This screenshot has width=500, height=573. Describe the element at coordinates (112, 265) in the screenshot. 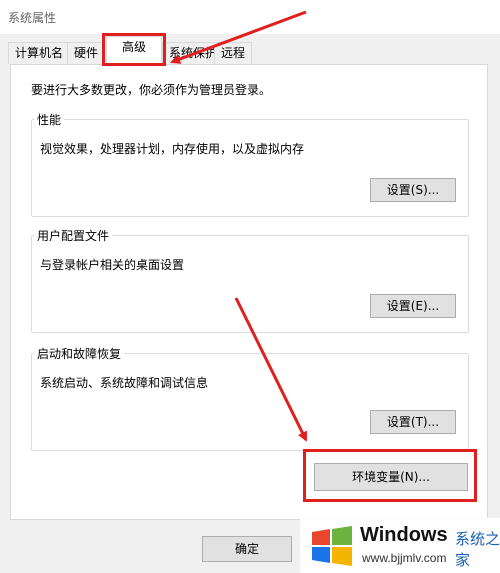

I see `user-profiles-desc: 与登录帐户相关的桌面设置` at that location.